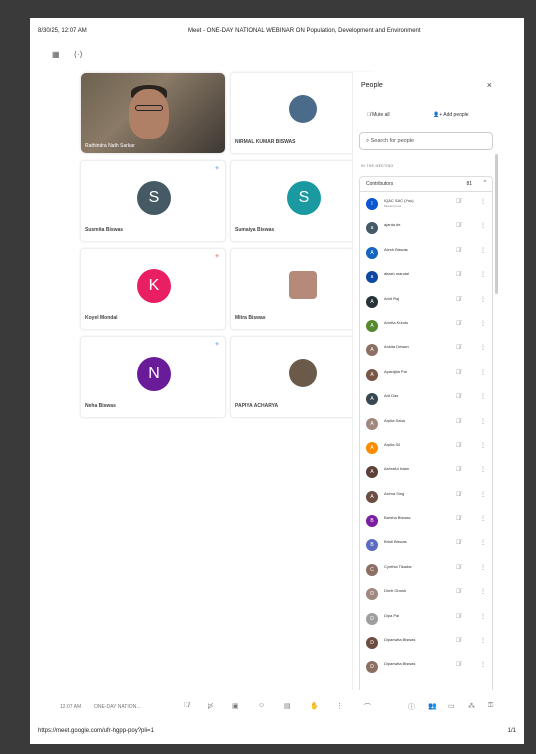  Describe the element at coordinates (426, 399) in the screenshot. I see `participant-row: A Arit Das 🎙̸ ⋮` at that location.